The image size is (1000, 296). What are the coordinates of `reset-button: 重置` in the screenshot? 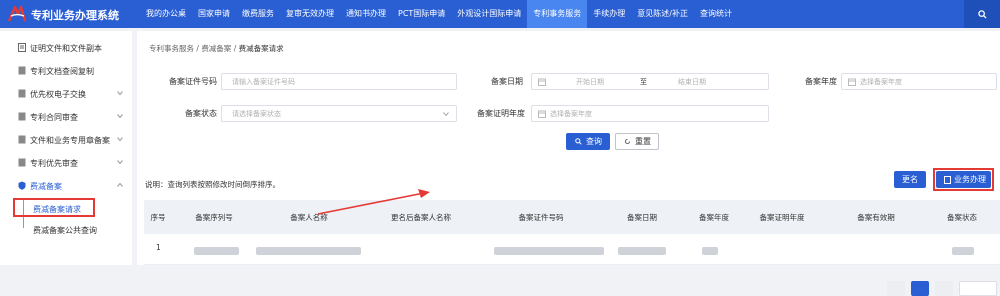 It's located at (637, 141).